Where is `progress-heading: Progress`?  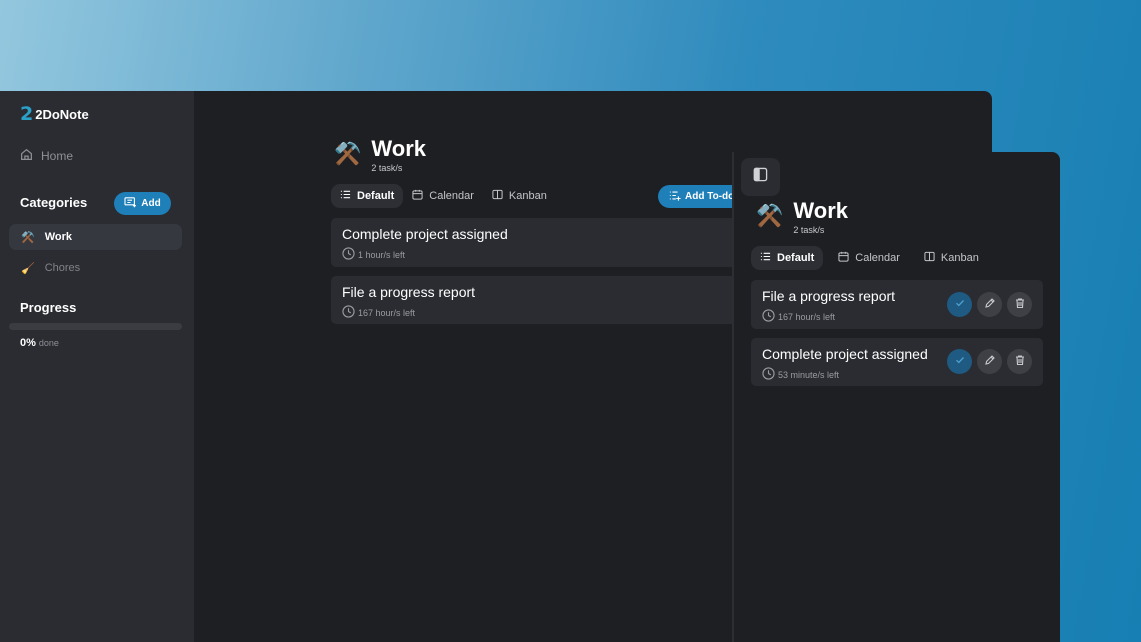 progress-heading: Progress is located at coordinates (48, 307).